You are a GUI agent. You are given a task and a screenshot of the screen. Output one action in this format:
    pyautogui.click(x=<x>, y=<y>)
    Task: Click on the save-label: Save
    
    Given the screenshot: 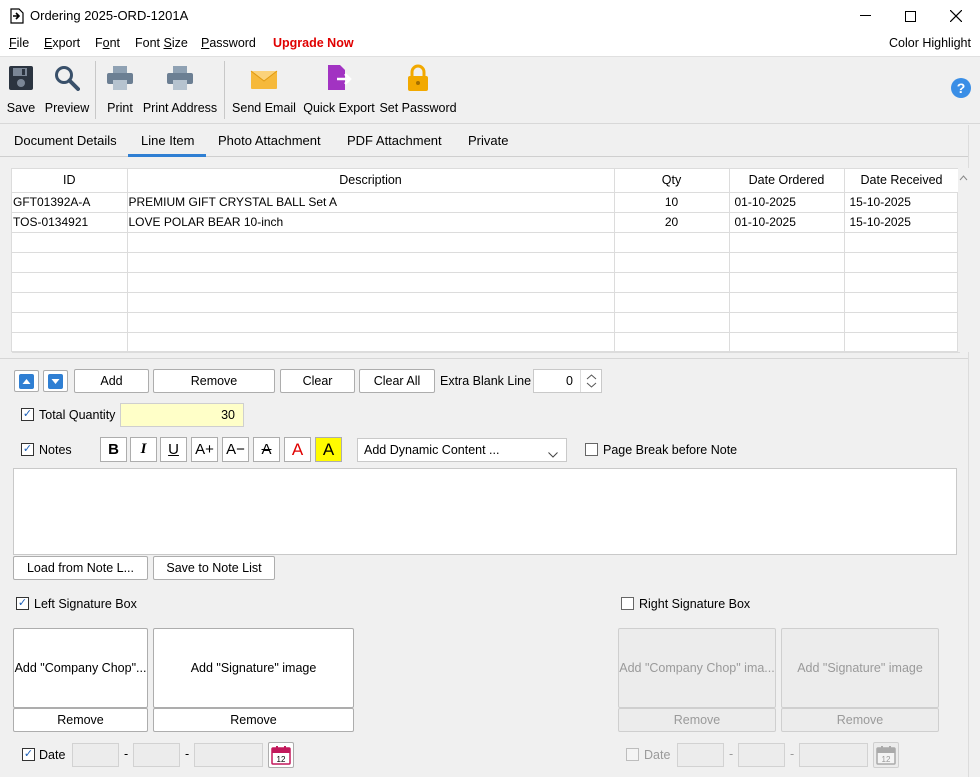 What is the action you would take?
    pyautogui.click(x=21, y=108)
    